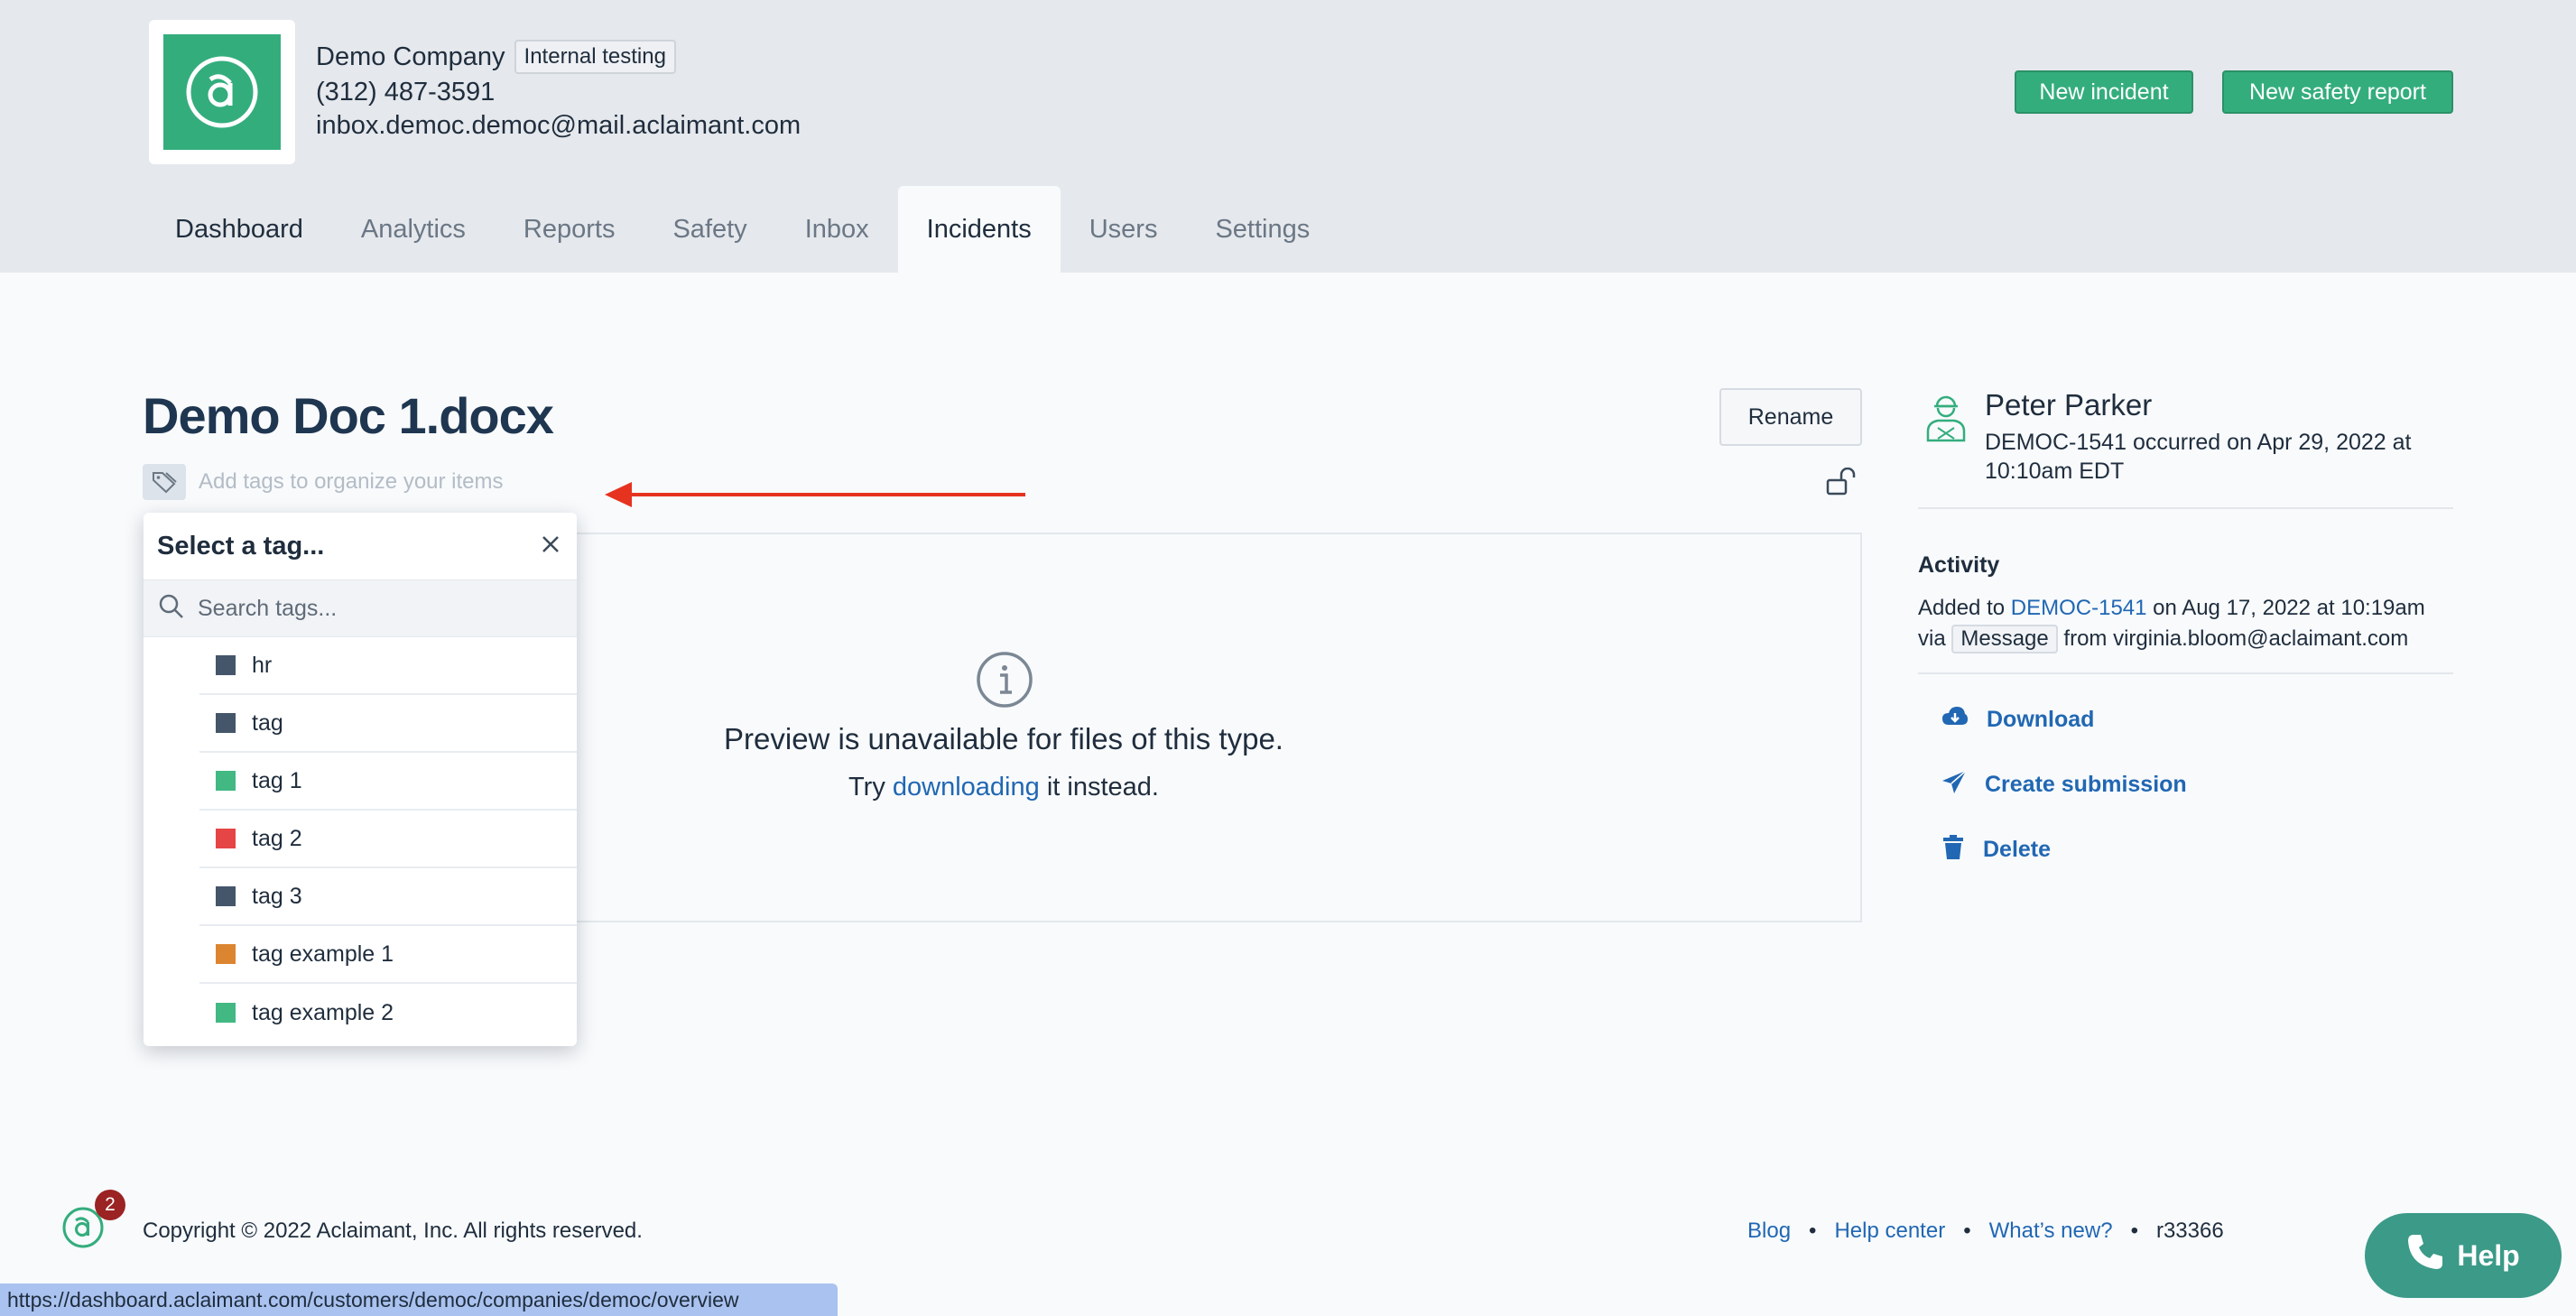 This screenshot has width=2576, height=1316. I want to click on tab-analytics: Analytics, so click(414, 229).